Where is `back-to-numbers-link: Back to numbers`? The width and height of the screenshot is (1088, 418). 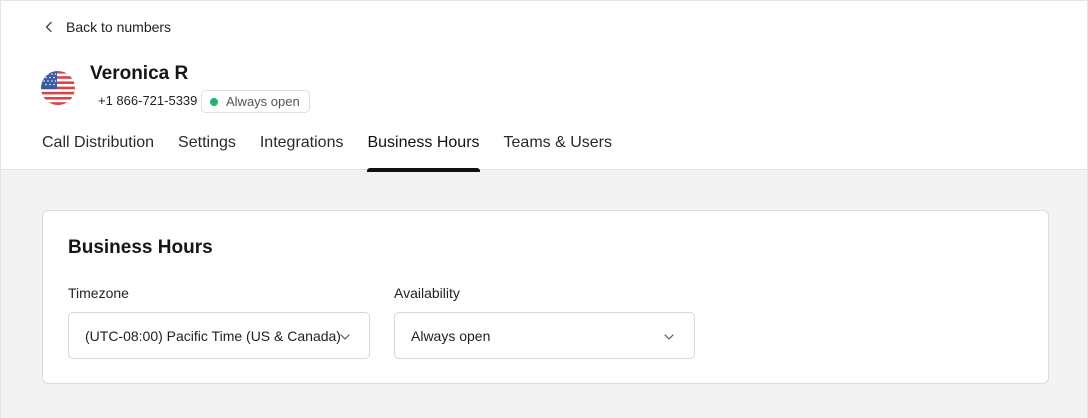 back-to-numbers-link: Back to numbers is located at coordinates (106, 27).